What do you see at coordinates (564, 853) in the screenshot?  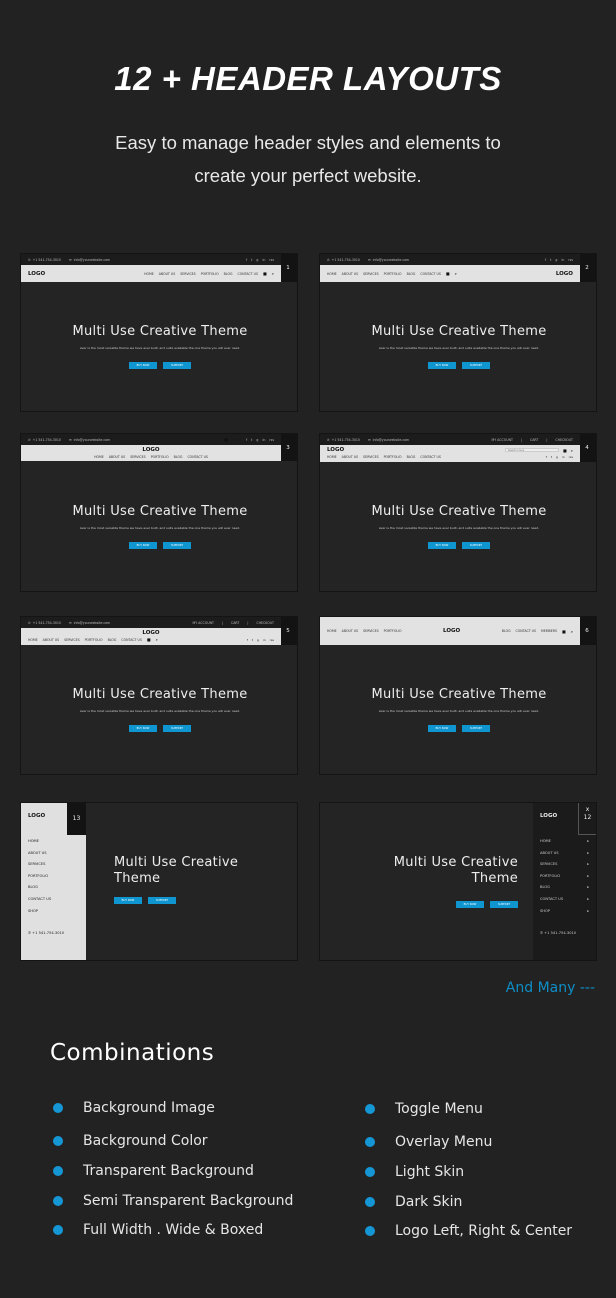 I see `sidebar-item: ABOUT US ▸` at bounding box center [564, 853].